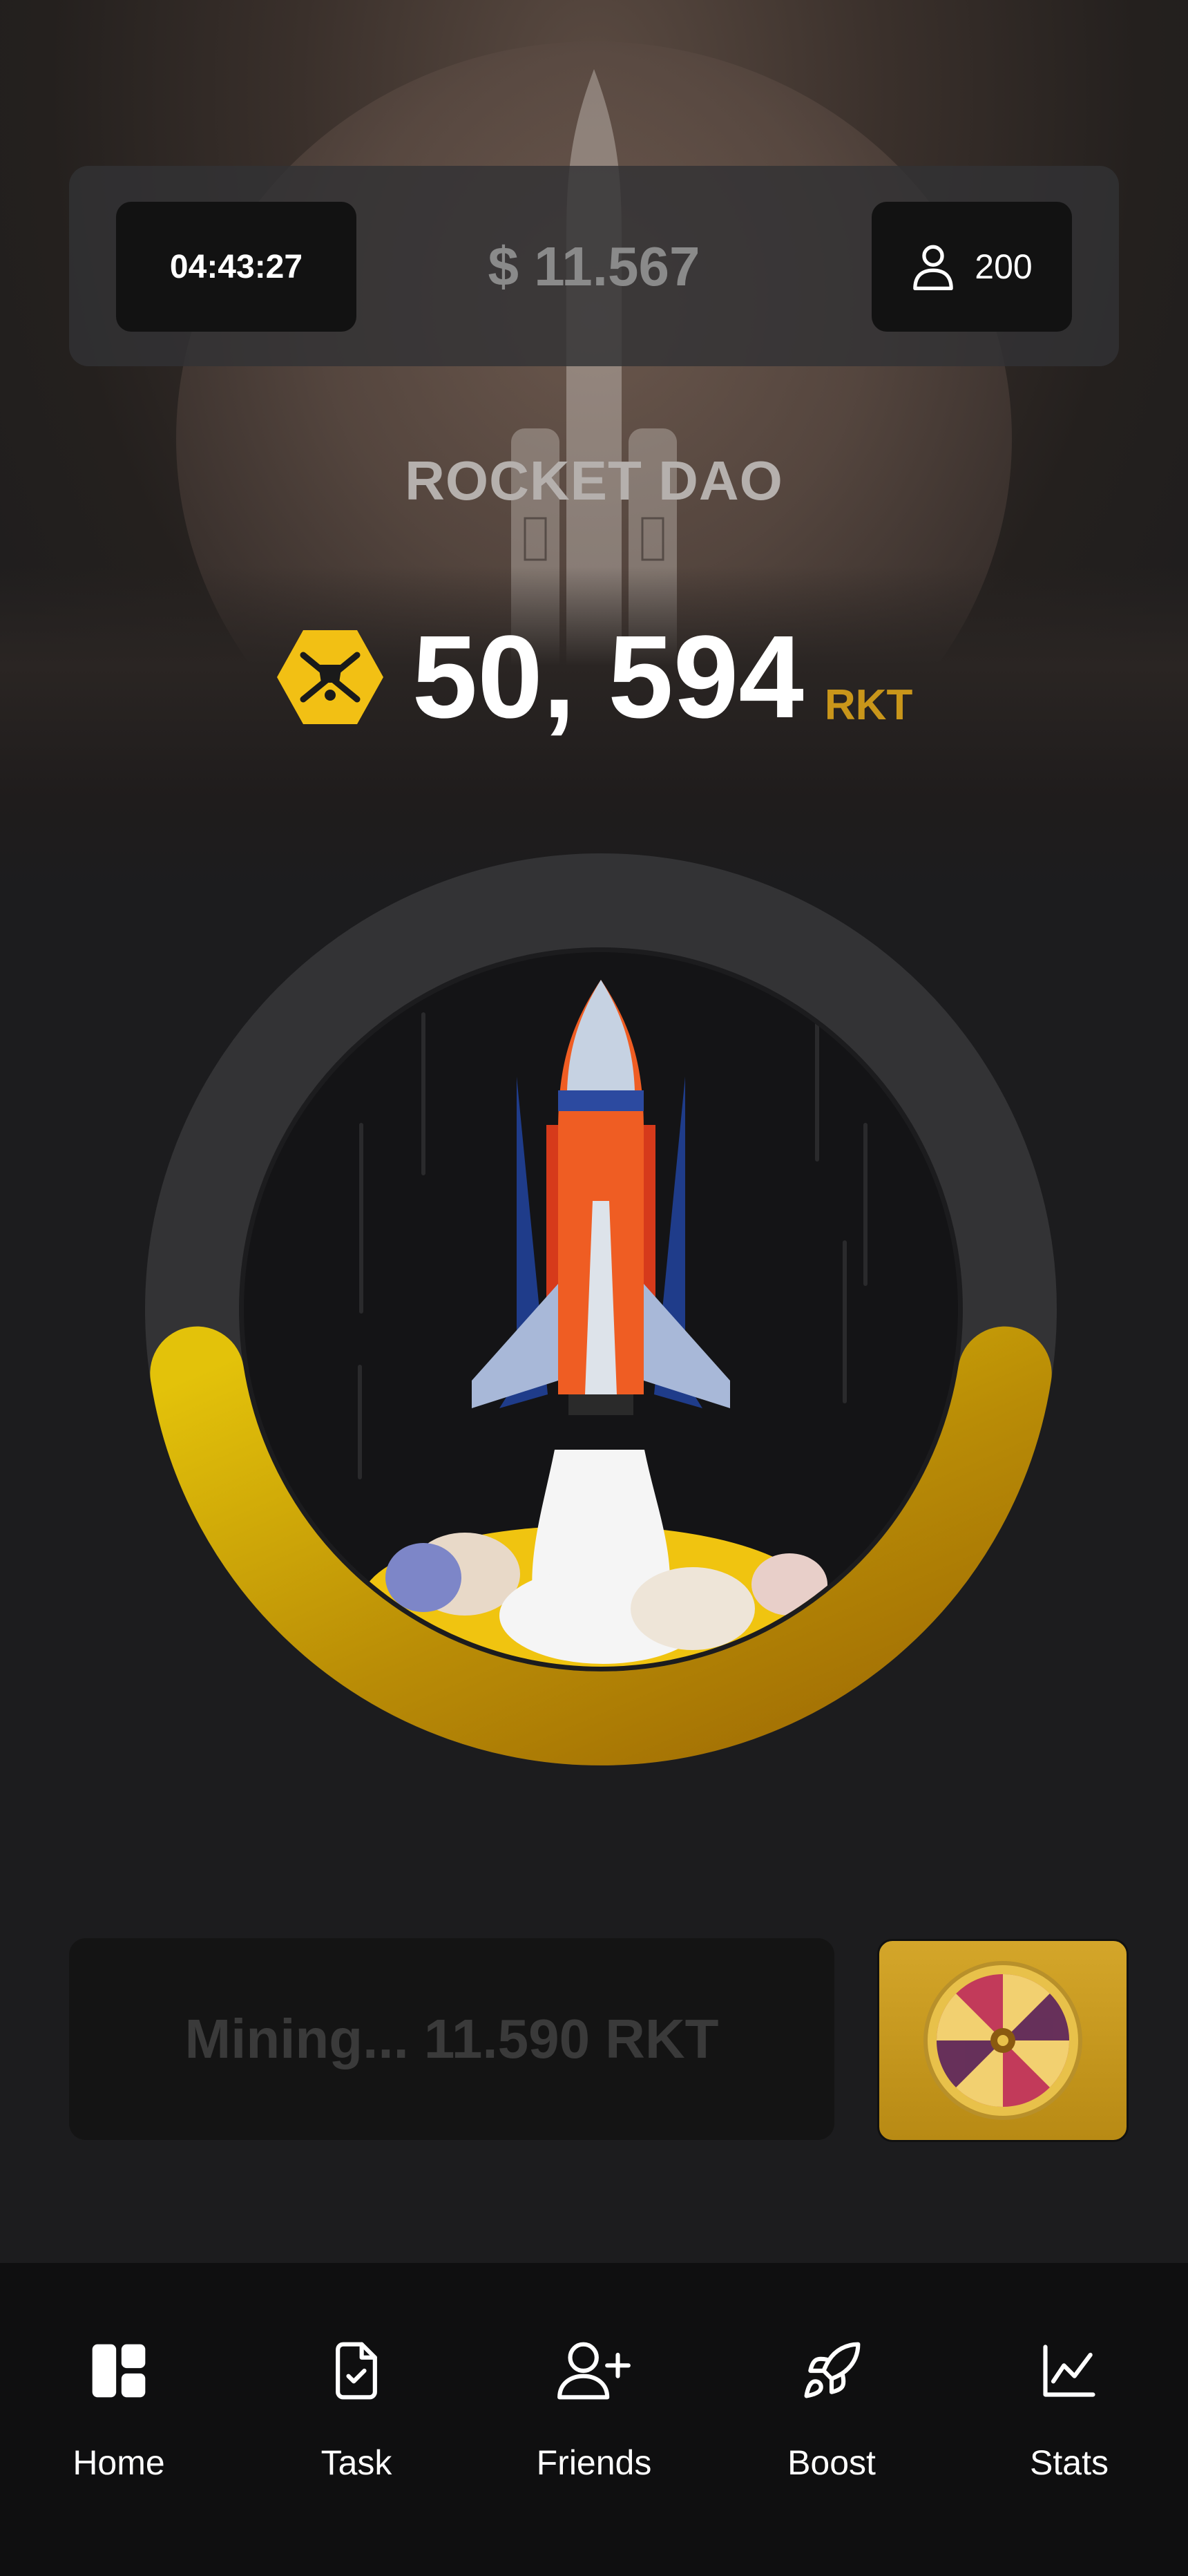  I want to click on nav-boost: Boost, so click(831, 2411).